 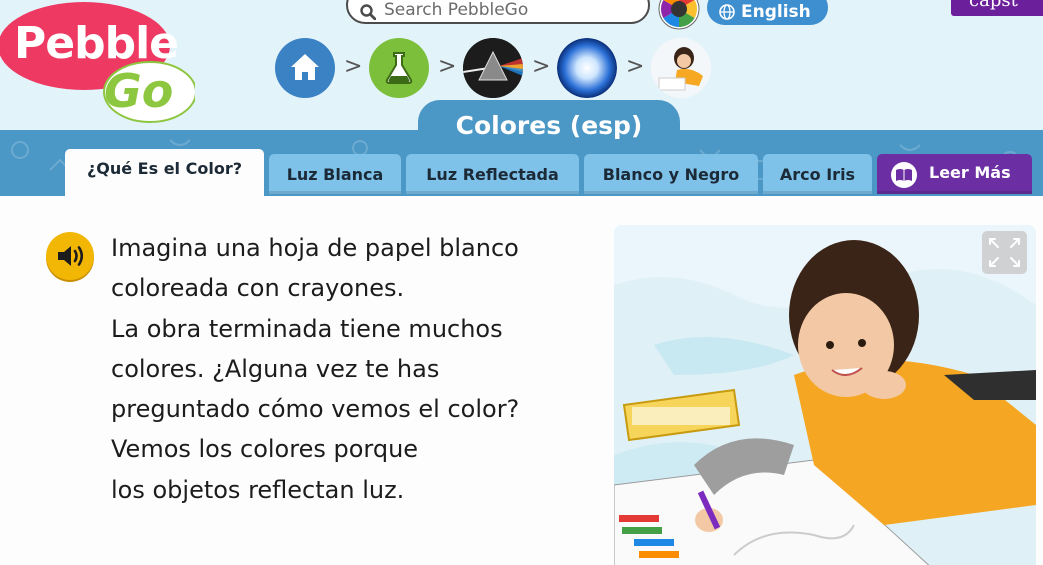 I want to click on text-line: La obra terminada tiene muchos, so click(x=307, y=328).